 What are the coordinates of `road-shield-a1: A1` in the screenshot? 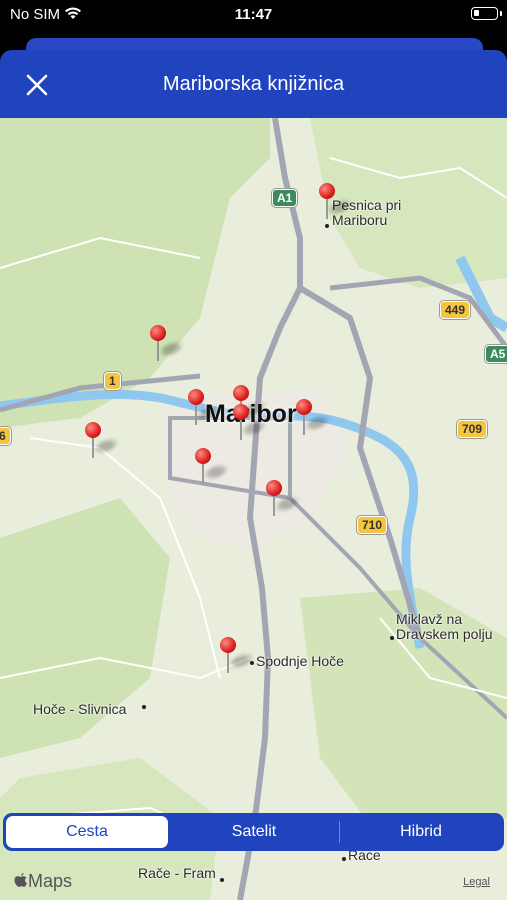 It's located at (285, 198).